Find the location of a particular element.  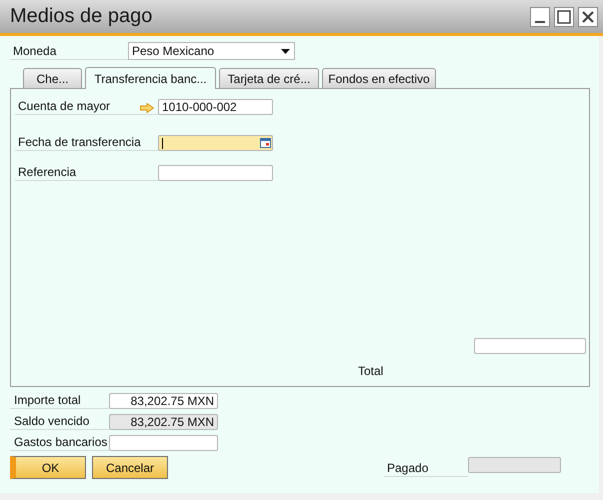

field-label: Fecha de transferencia is located at coordinates (86, 143).